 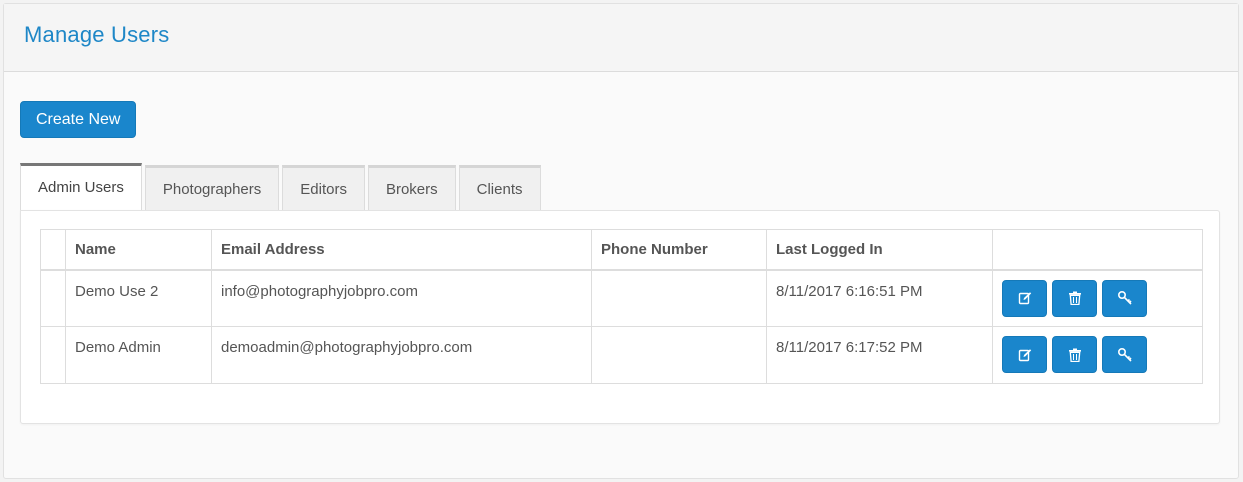 What do you see at coordinates (401, 250) in the screenshot?
I see `column-header-email: Email Address` at bounding box center [401, 250].